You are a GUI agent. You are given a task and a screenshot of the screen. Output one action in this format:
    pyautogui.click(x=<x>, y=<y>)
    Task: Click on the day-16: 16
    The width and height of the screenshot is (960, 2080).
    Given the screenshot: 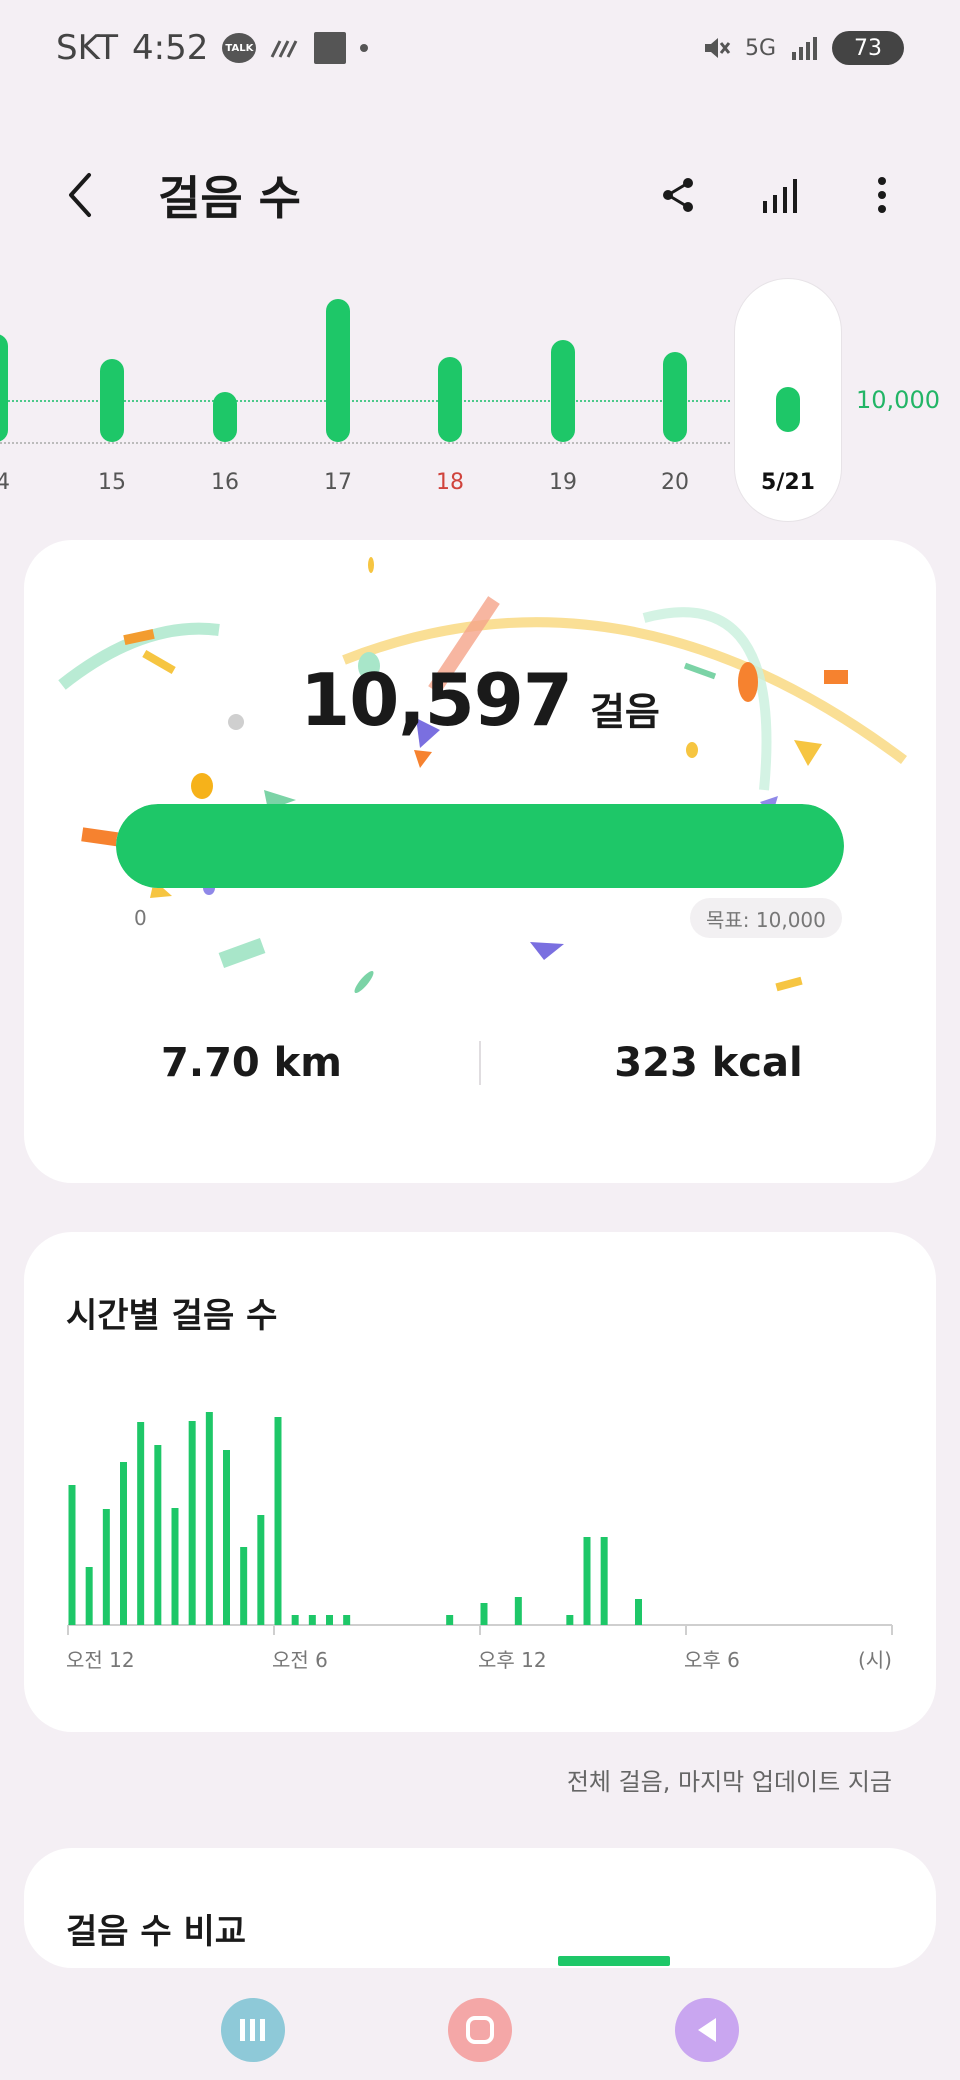 What is the action you would take?
    pyautogui.click(x=225, y=400)
    